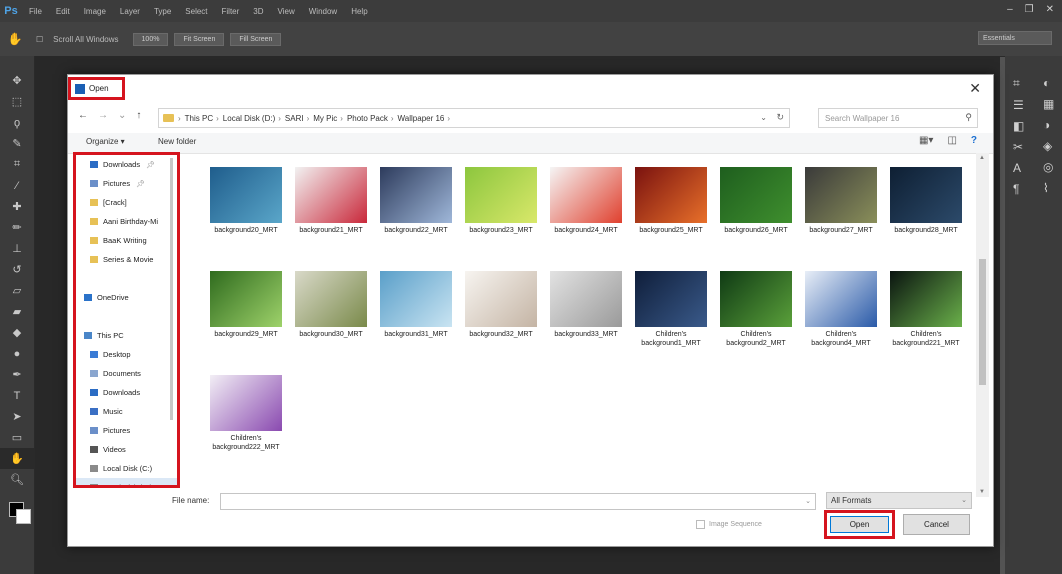 This screenshot has height=574, width=1062. Describe the element at coordinates (17, 437) in the screenshot. I see `shape-tool-icon: ▭` at that location.